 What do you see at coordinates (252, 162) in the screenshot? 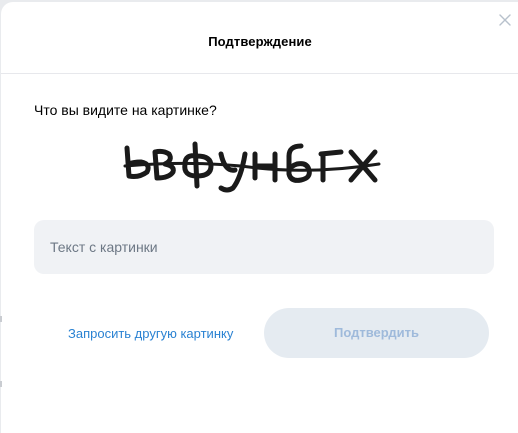
I see `captcha-image` at bounding box center [252, 162].